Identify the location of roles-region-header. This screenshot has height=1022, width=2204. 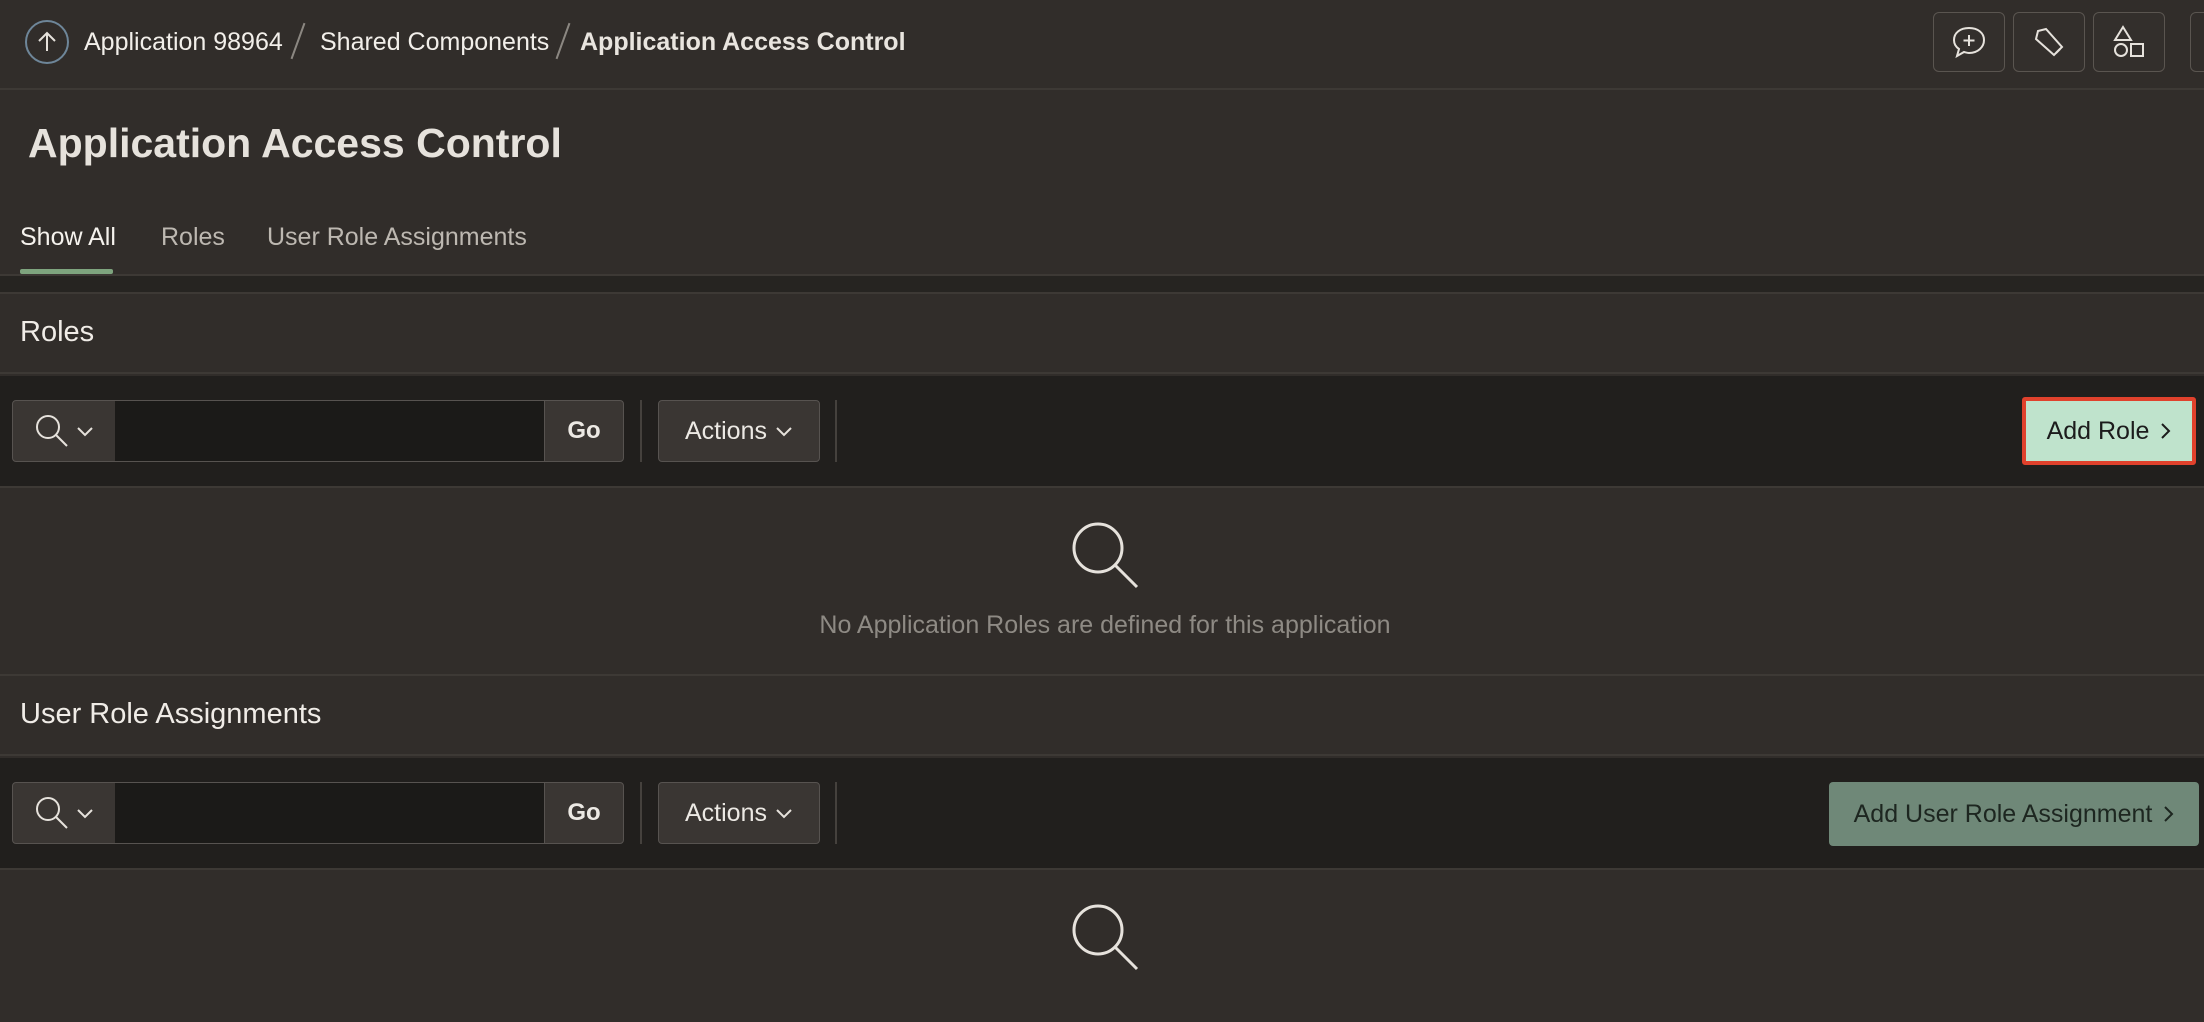
(1102, 333).